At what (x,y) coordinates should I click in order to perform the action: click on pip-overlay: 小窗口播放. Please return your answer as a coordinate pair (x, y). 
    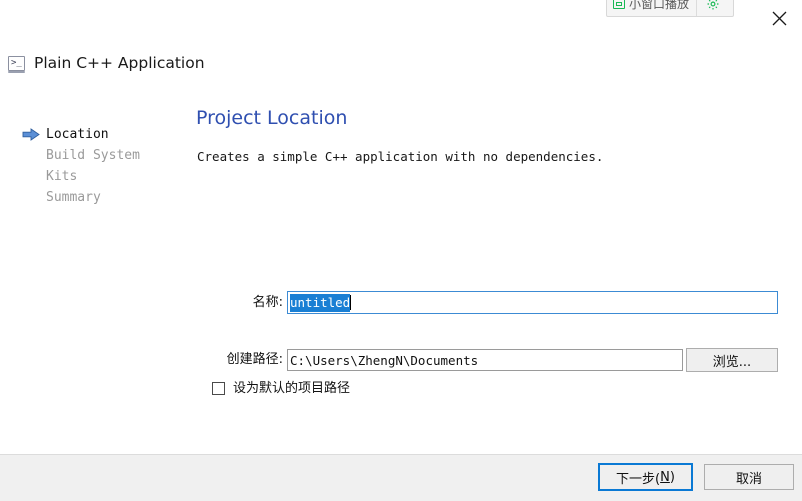
    Looking at the image, I should click on (670, 8).